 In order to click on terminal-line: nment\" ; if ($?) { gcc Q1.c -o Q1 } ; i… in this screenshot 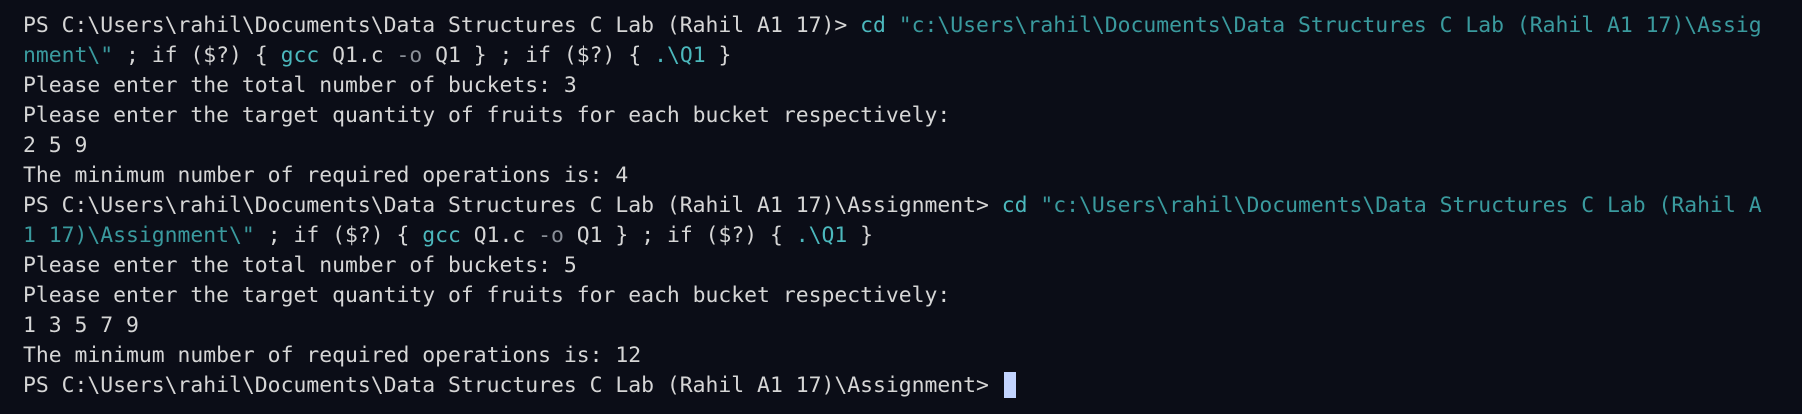, I will do `click(912, 56)`.